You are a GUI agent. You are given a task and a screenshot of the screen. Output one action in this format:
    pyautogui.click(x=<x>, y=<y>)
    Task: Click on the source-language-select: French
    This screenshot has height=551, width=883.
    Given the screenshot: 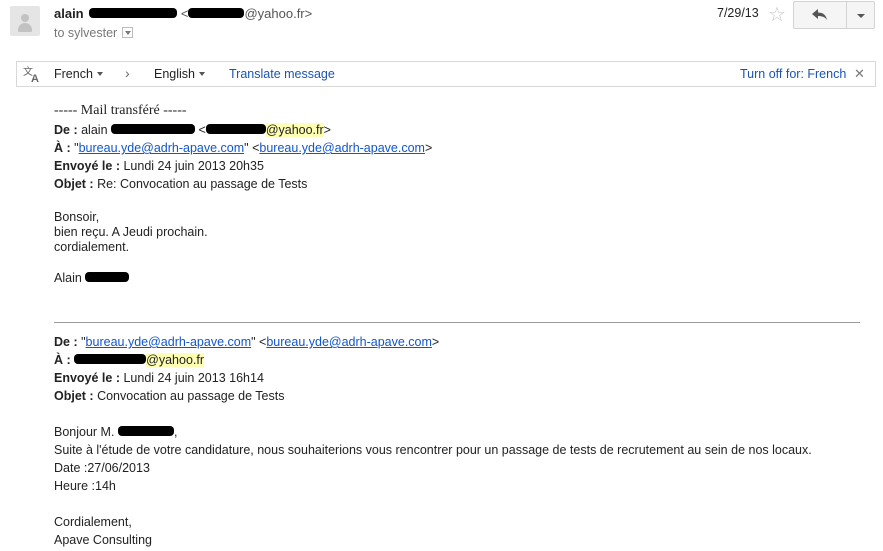 What is the action you would take?
    pyautogui.click(x=78, y=74)
    